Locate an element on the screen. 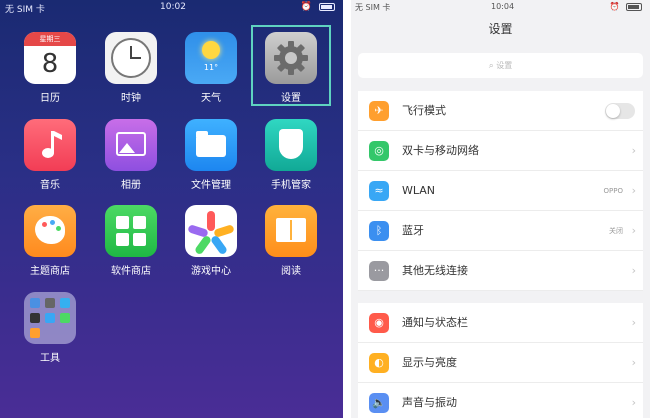 Image resolution: width=650 pixels, height=418 pixels. app-reading: 阅读 is located at coordinates (291, 241).